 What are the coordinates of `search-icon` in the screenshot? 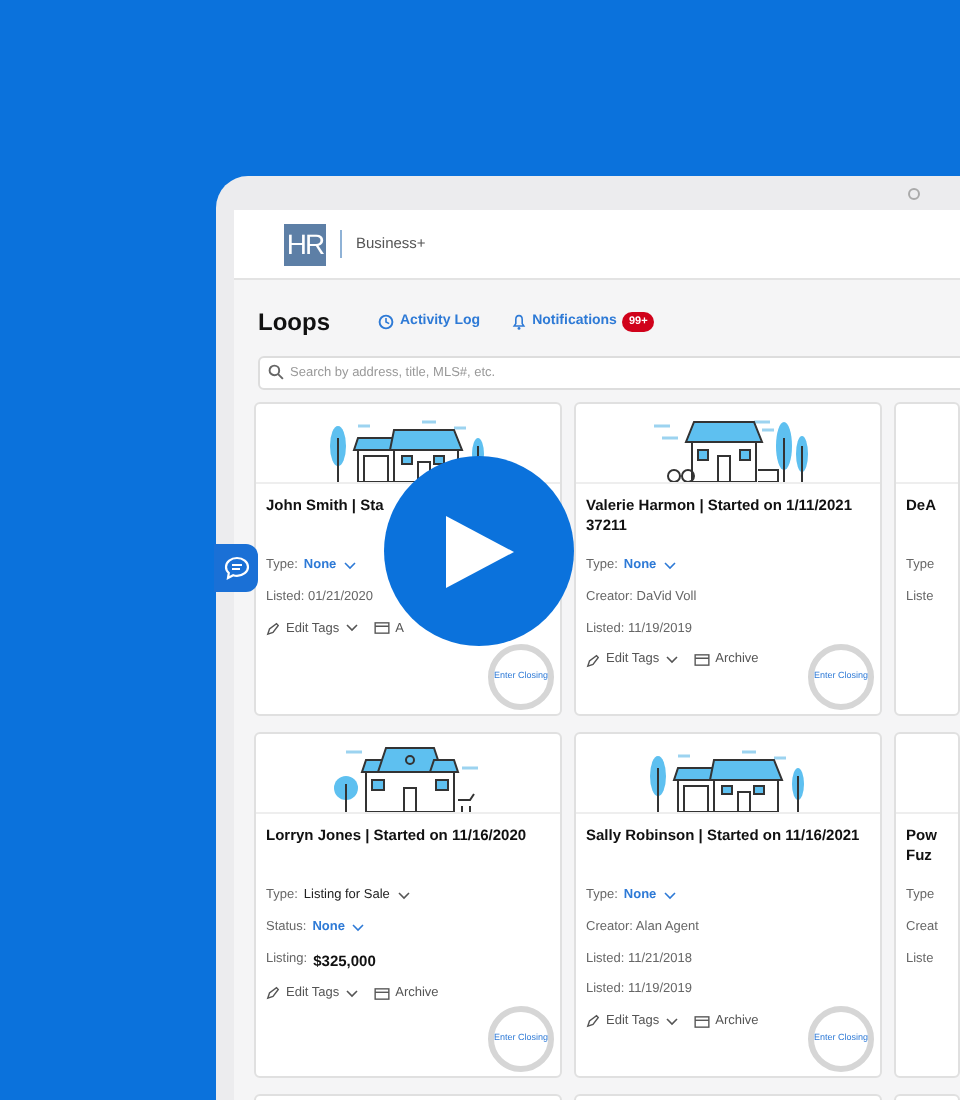 It's located at (276, 372).